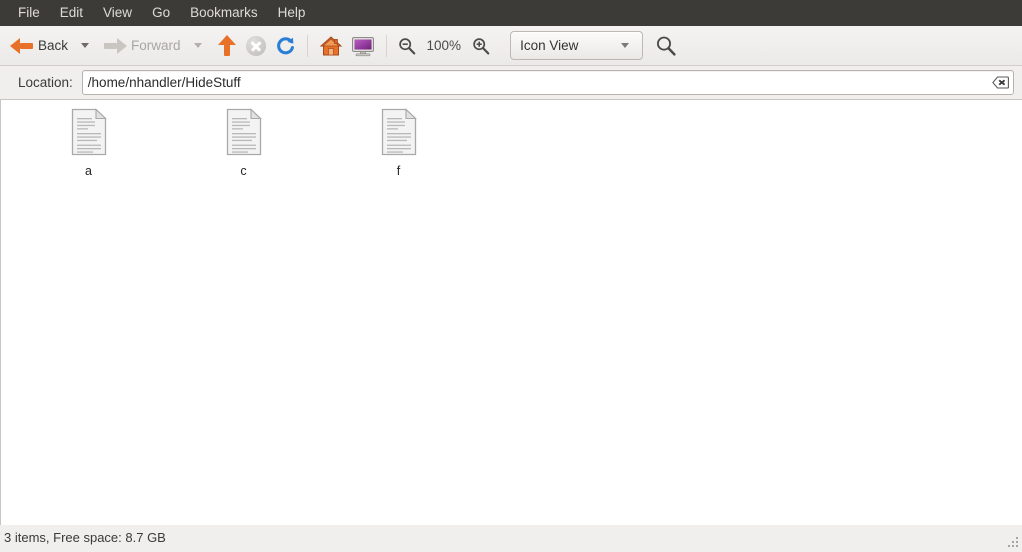 The height and width of the screenshot is (552, 1022). I want to click on list-item-label: f, so click(398, 171).